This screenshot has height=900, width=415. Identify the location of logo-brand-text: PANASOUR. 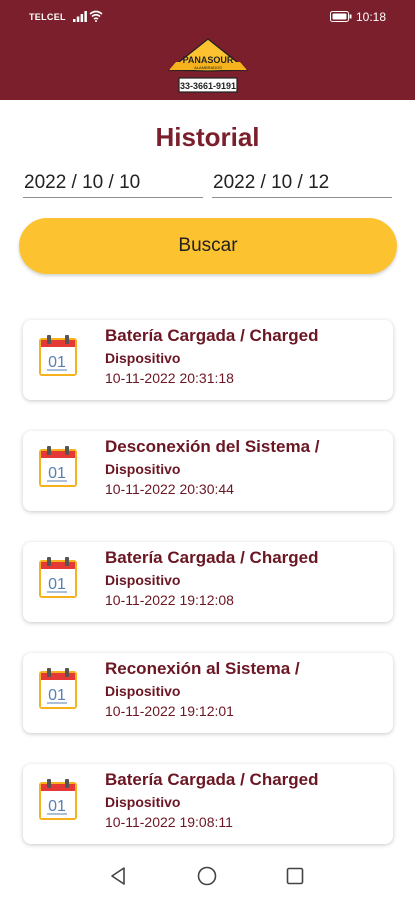
(208, 60).